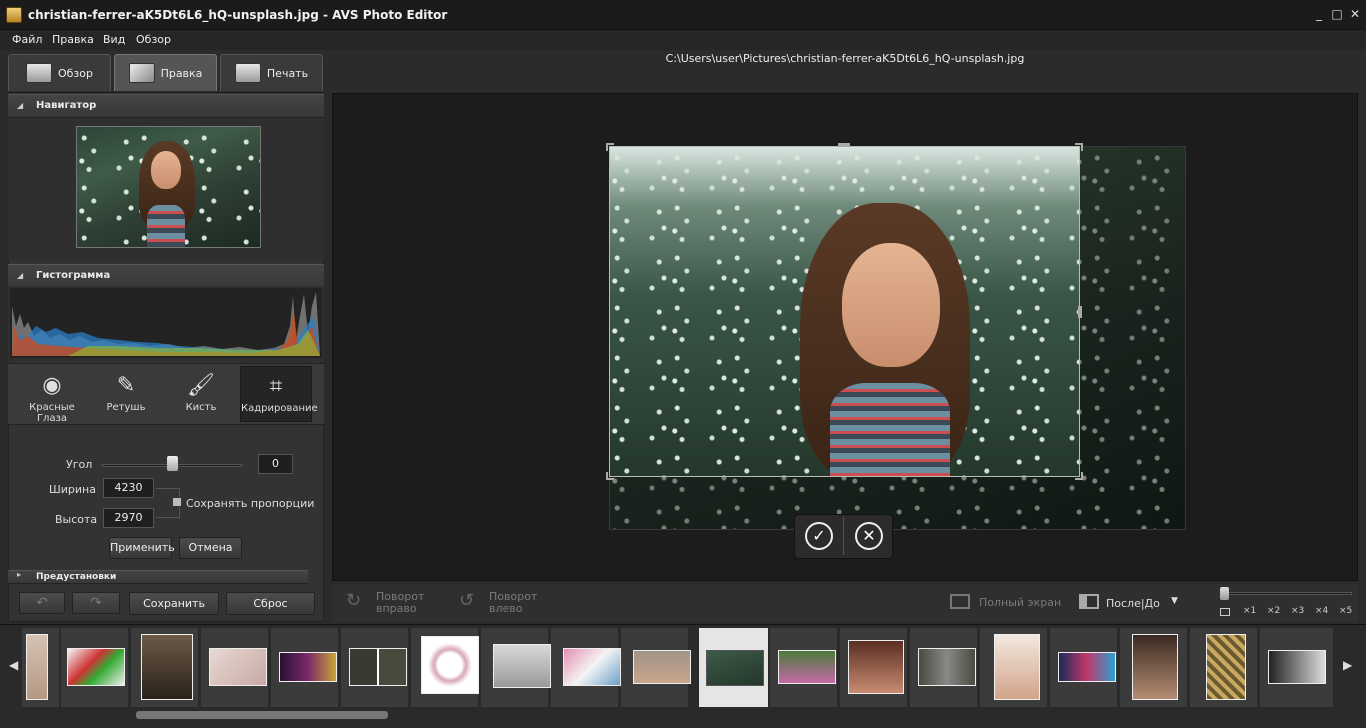 Image resolution: width=1366 pixels, height=728 pixels. I want to click on crop-handle-top-right, so click(1079, 147).